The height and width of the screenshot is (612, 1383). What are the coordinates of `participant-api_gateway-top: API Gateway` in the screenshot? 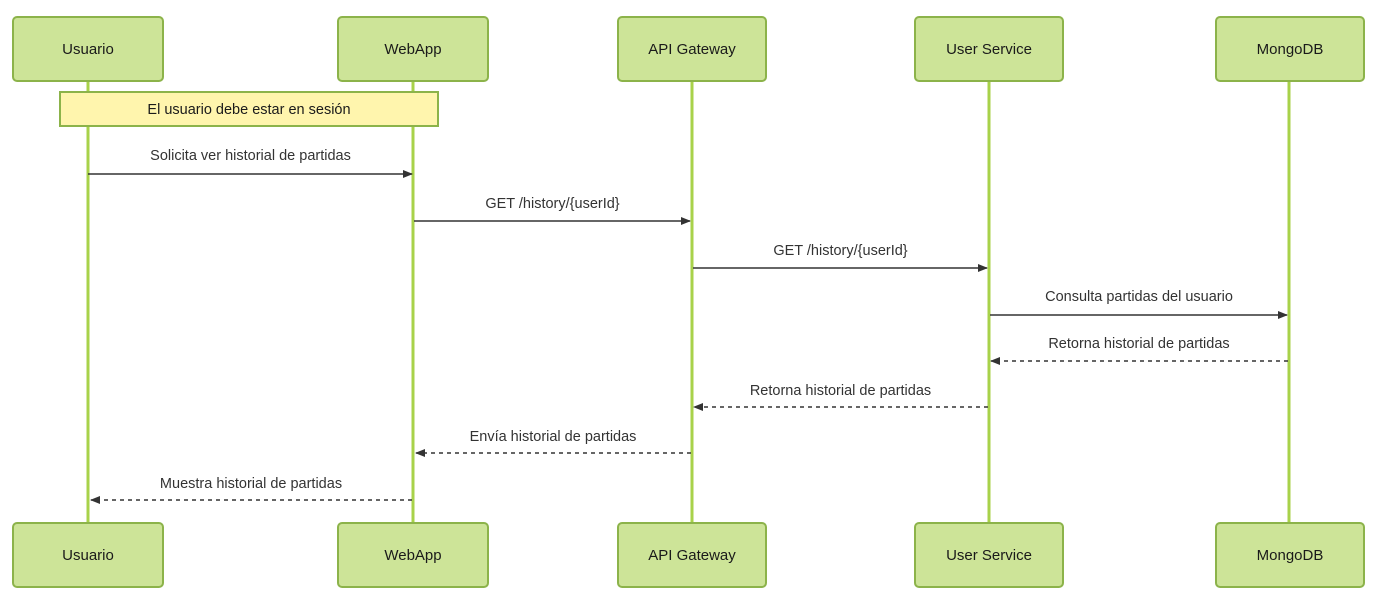 It's located at (692, 49).